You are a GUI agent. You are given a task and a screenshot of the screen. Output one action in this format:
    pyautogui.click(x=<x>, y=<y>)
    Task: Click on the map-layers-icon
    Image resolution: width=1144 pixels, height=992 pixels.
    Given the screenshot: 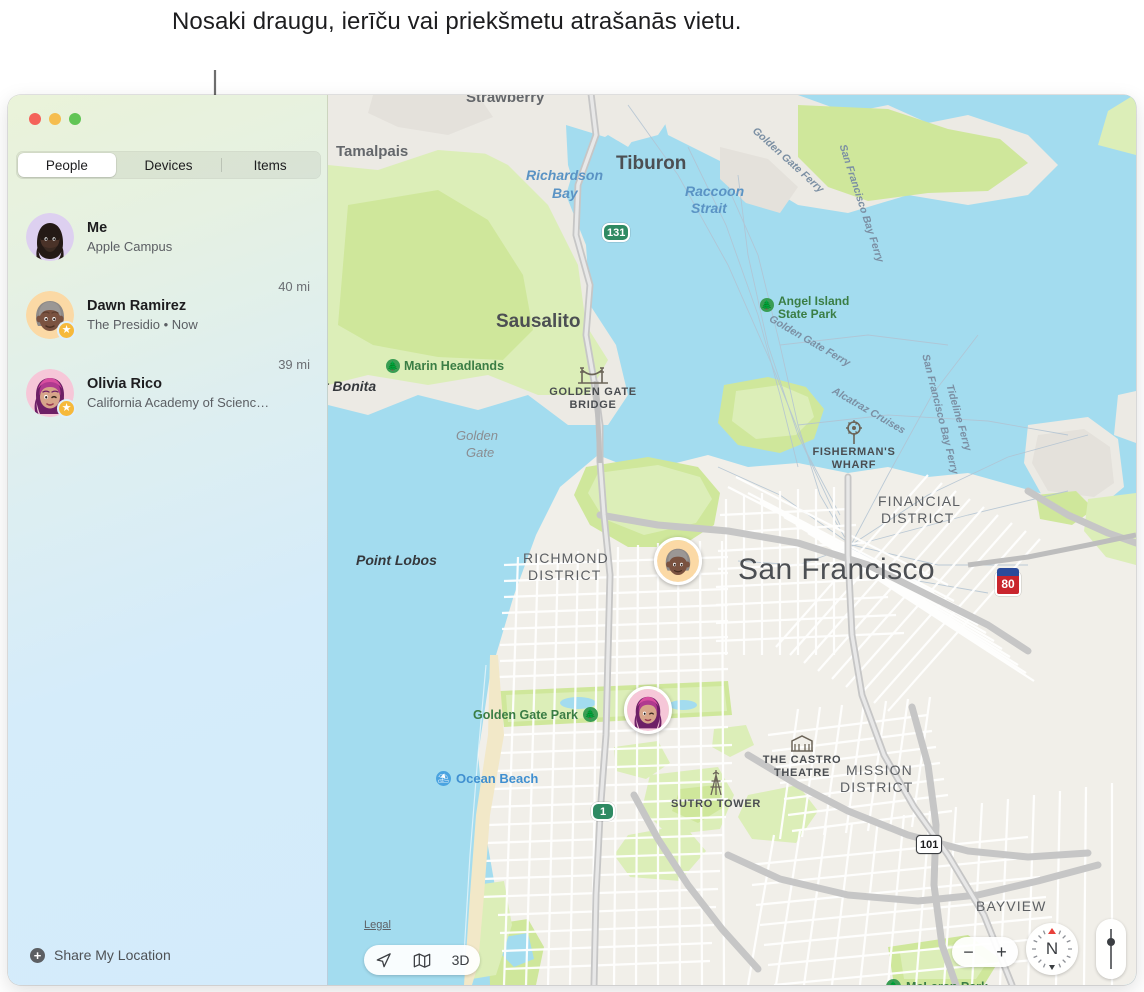 What is the action you would take?
    pyautogui.click(x=422, y=960)
    